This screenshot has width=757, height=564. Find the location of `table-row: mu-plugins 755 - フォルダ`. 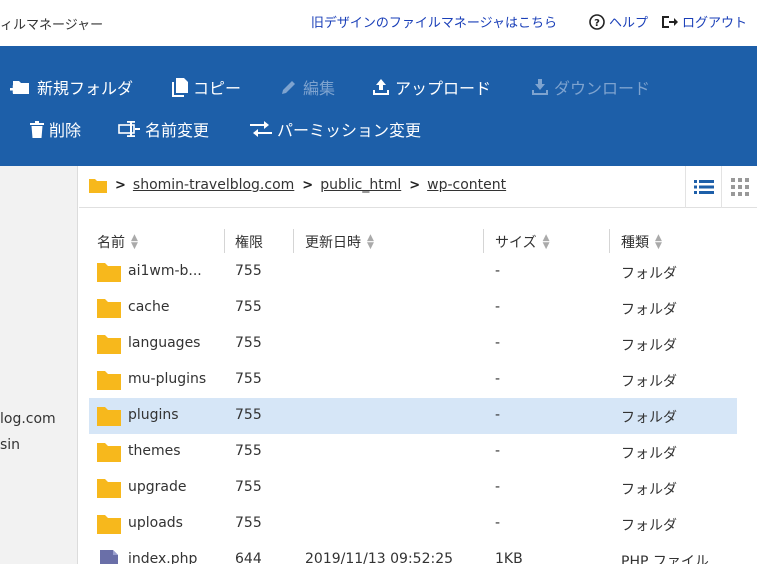

table-row: mu-plugins 755 - フォルダ is located at coordinates (413, 380).